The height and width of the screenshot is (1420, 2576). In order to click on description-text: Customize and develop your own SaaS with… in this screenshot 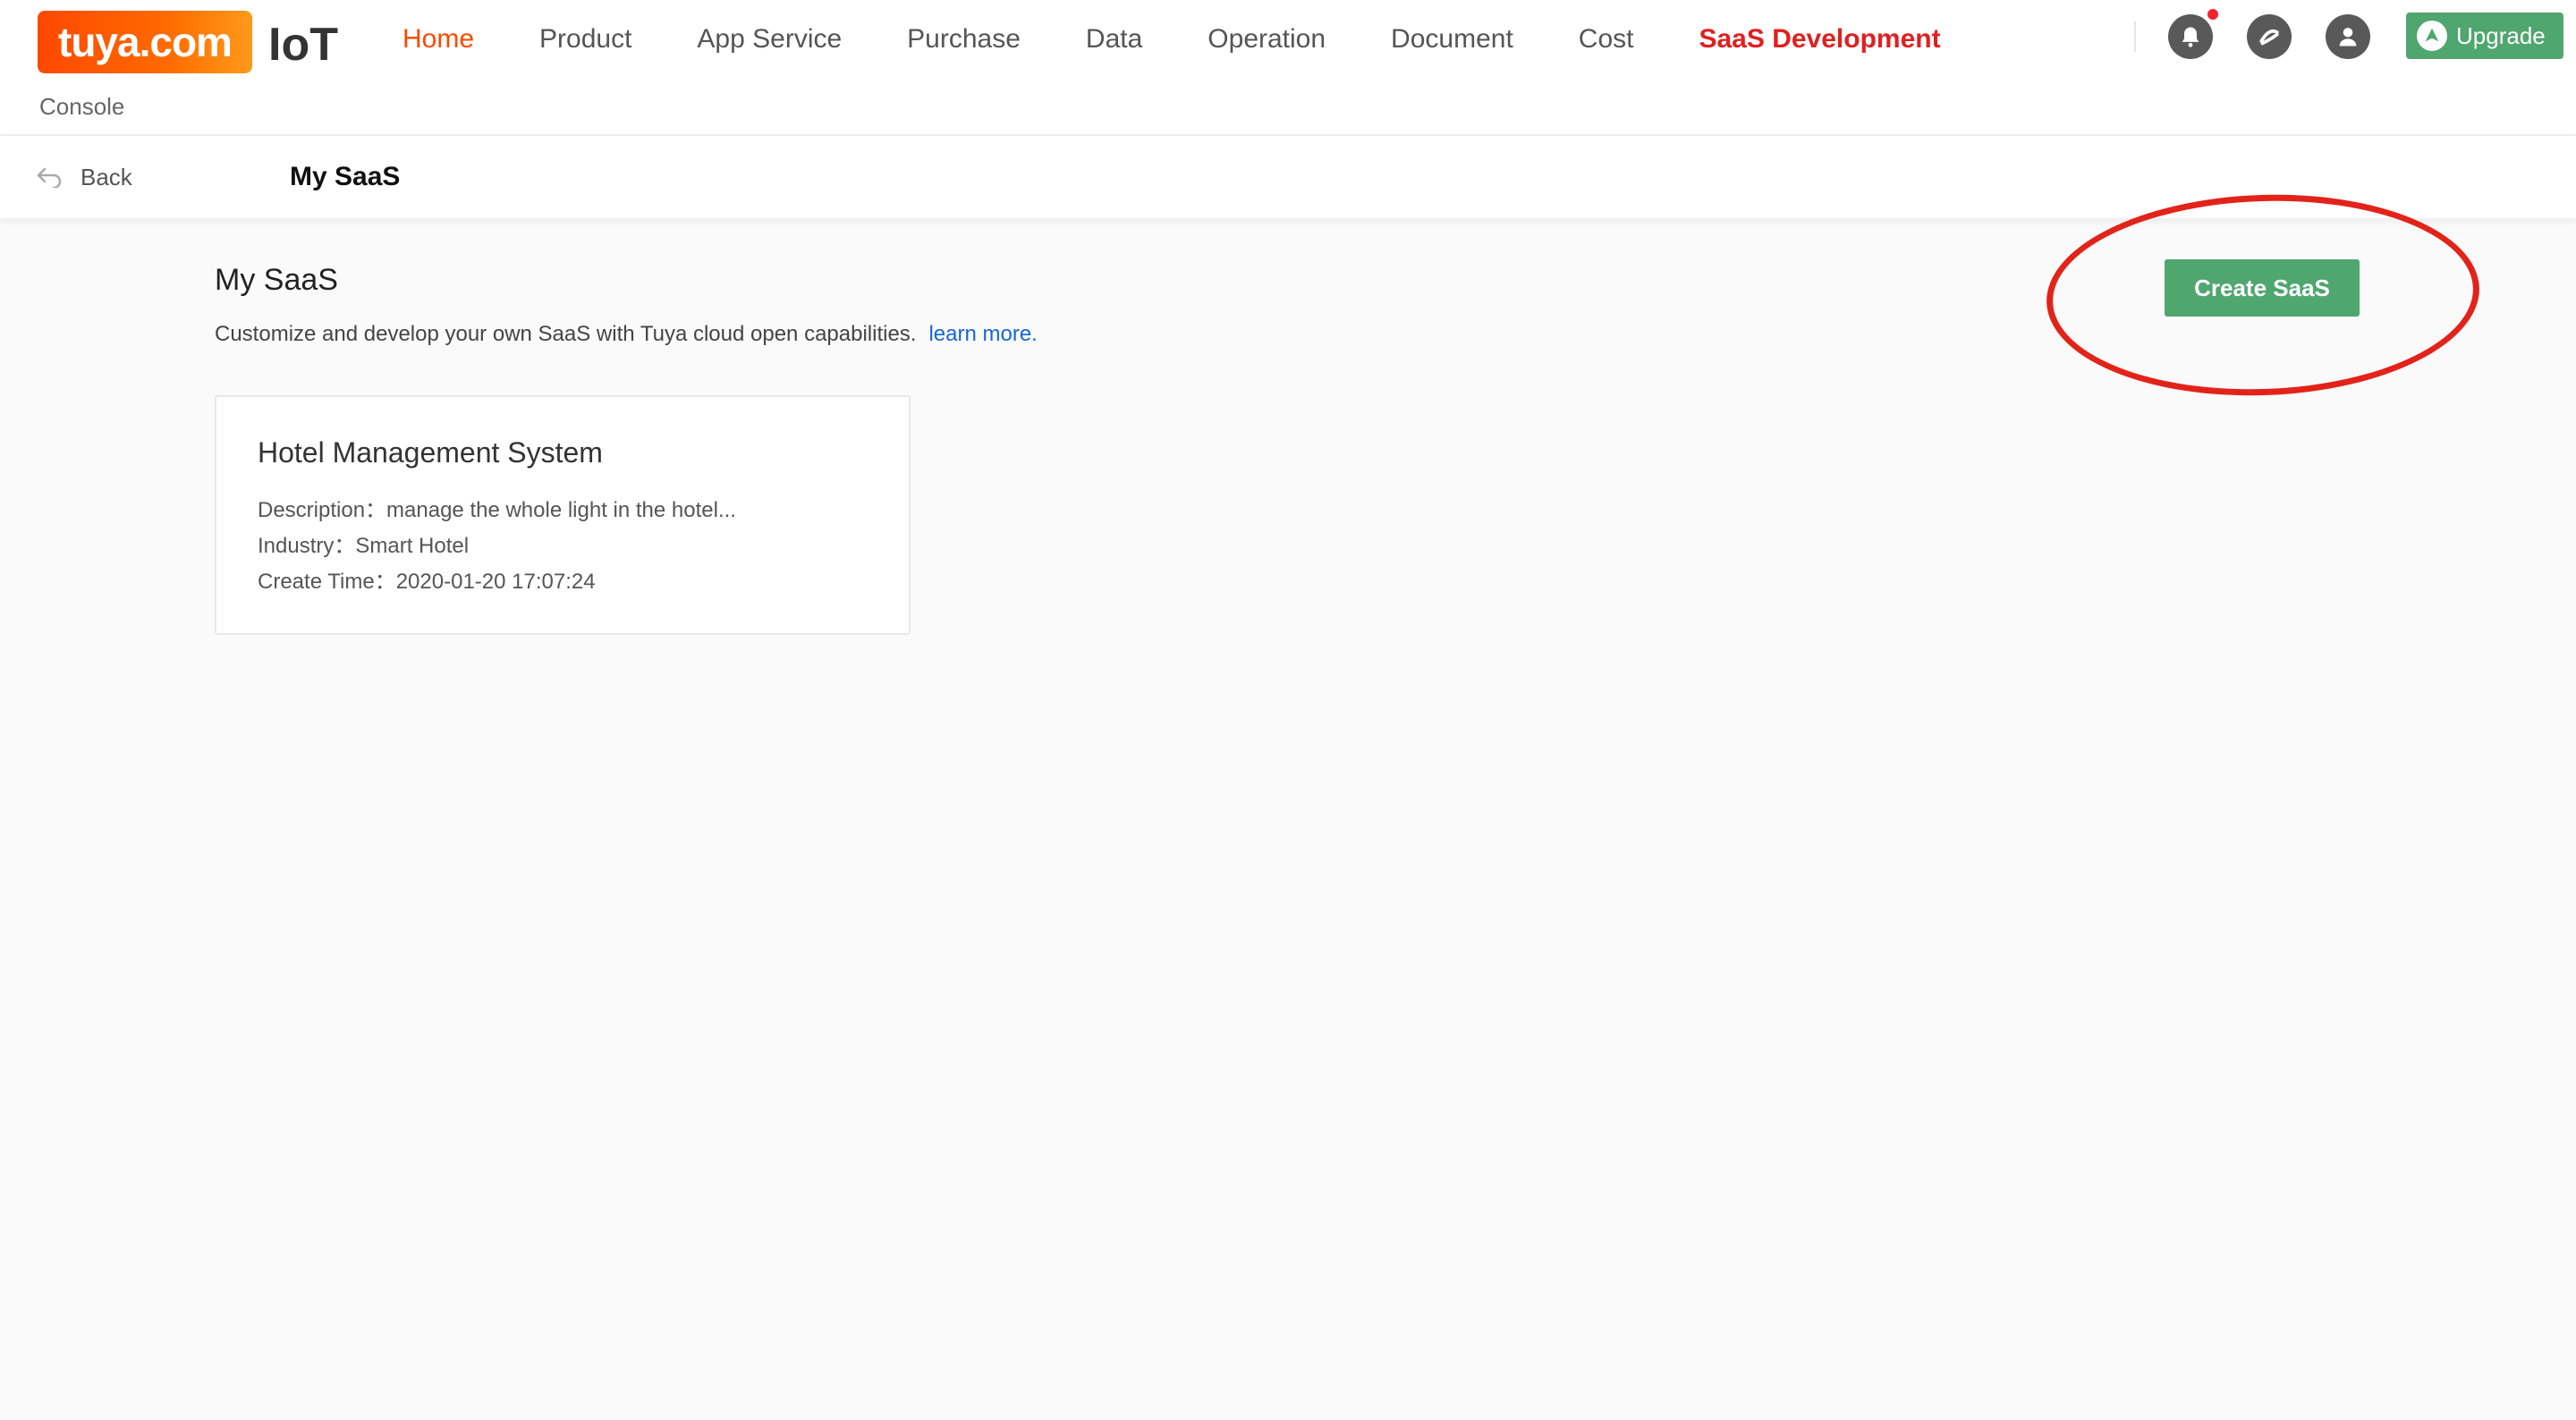, I will do `click(566, 334)`.